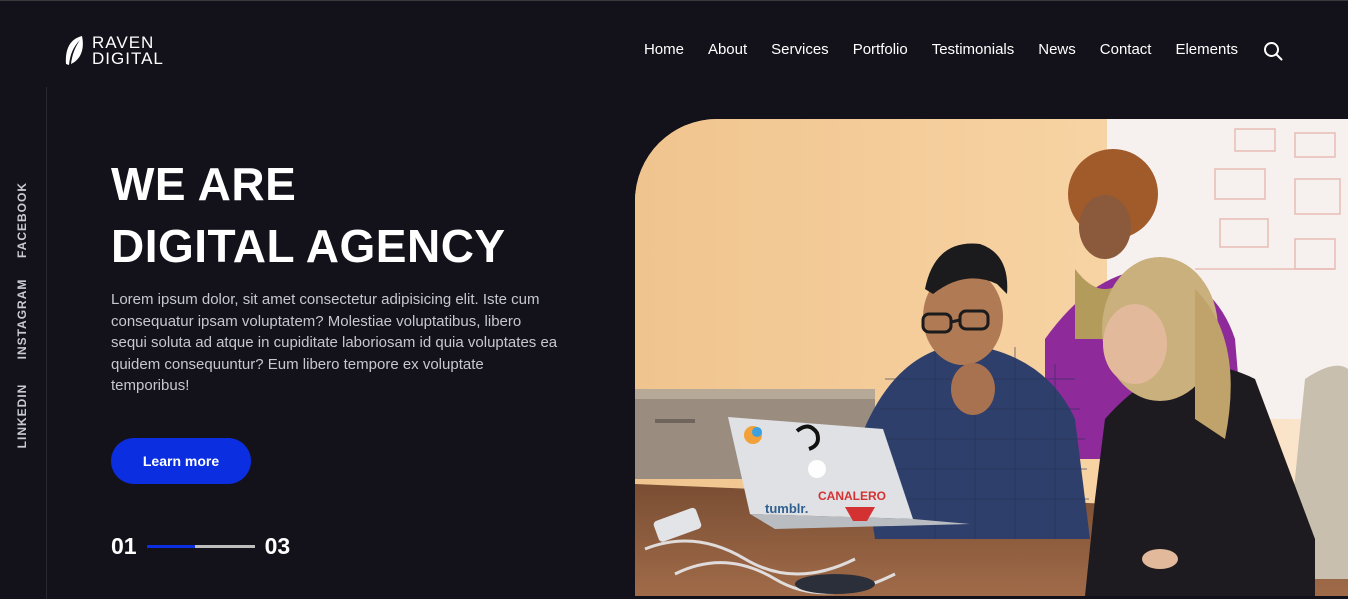 This screenshot has height=599, width=1348. Describe the element at coordinates (308, 215) in the screenshot. I see `hero-title: WE ARE DIGITAL AGENCY` at that location.